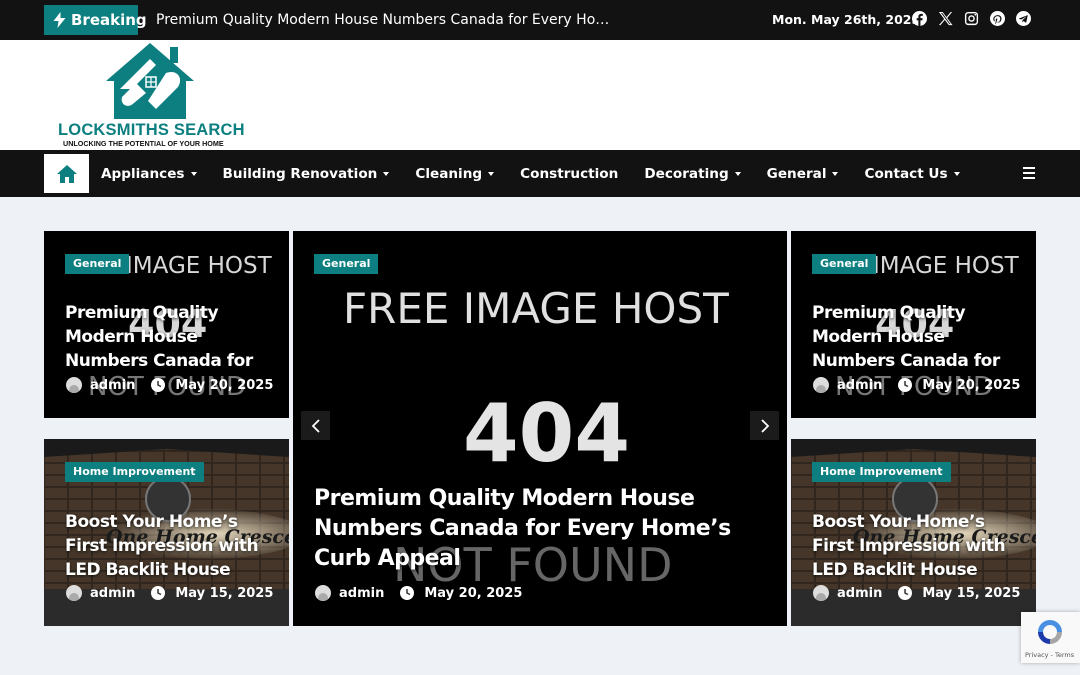 This screenshot has width=1080, height=675. What do you see at coordinates (846, 19) in the screenshot?
I see `current-date: Mon. May 26th, 2025` at bounding box center [846, 19].